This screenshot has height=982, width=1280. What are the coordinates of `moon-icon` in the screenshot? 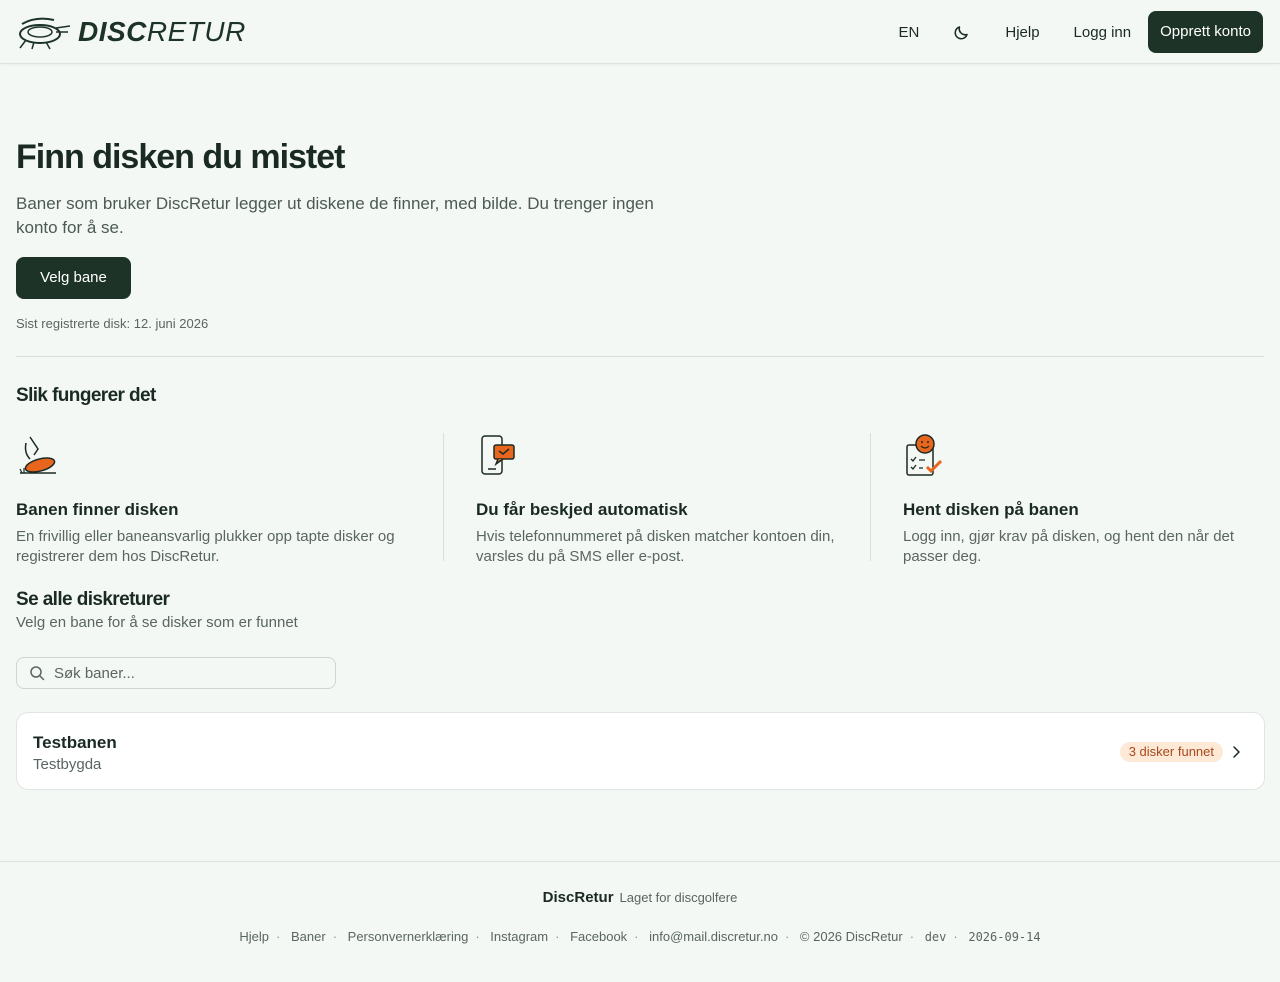 It's located at (962, 32).